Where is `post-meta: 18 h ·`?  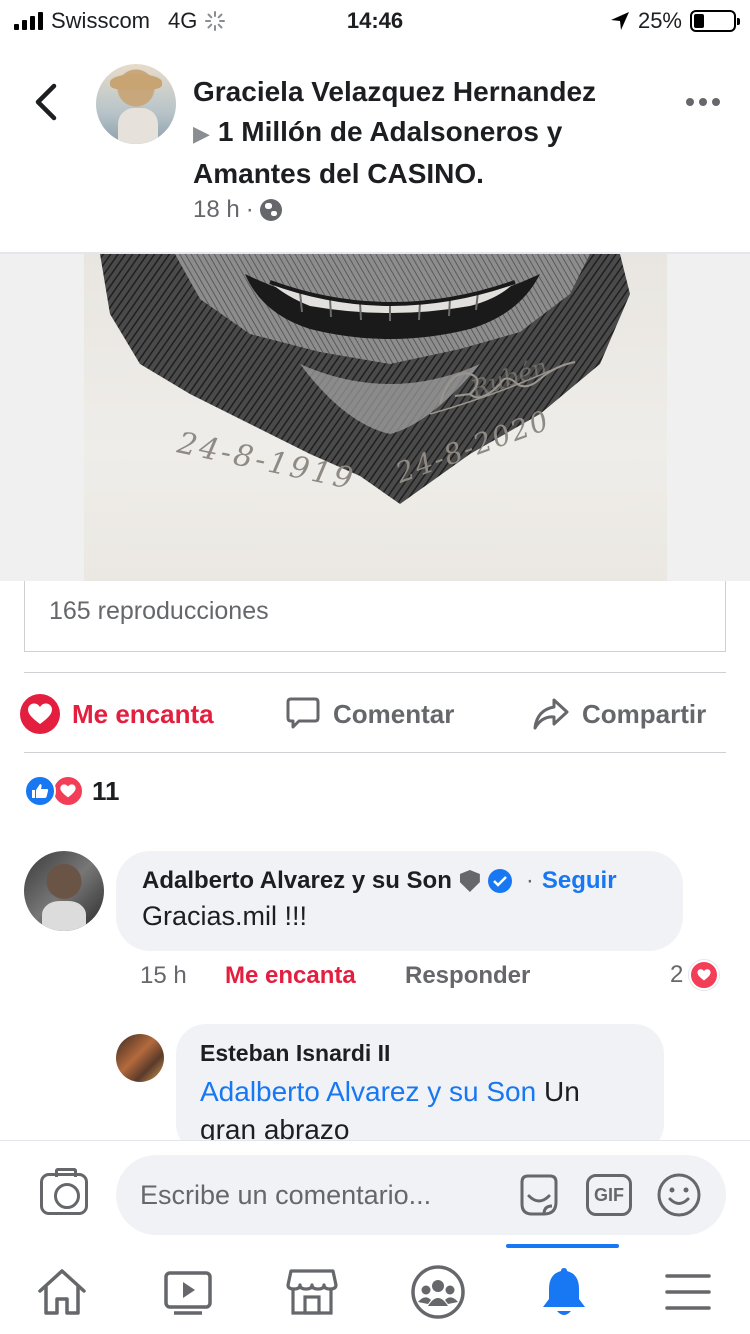
post-meta: 18 h · is located at coordinates (237, 210).